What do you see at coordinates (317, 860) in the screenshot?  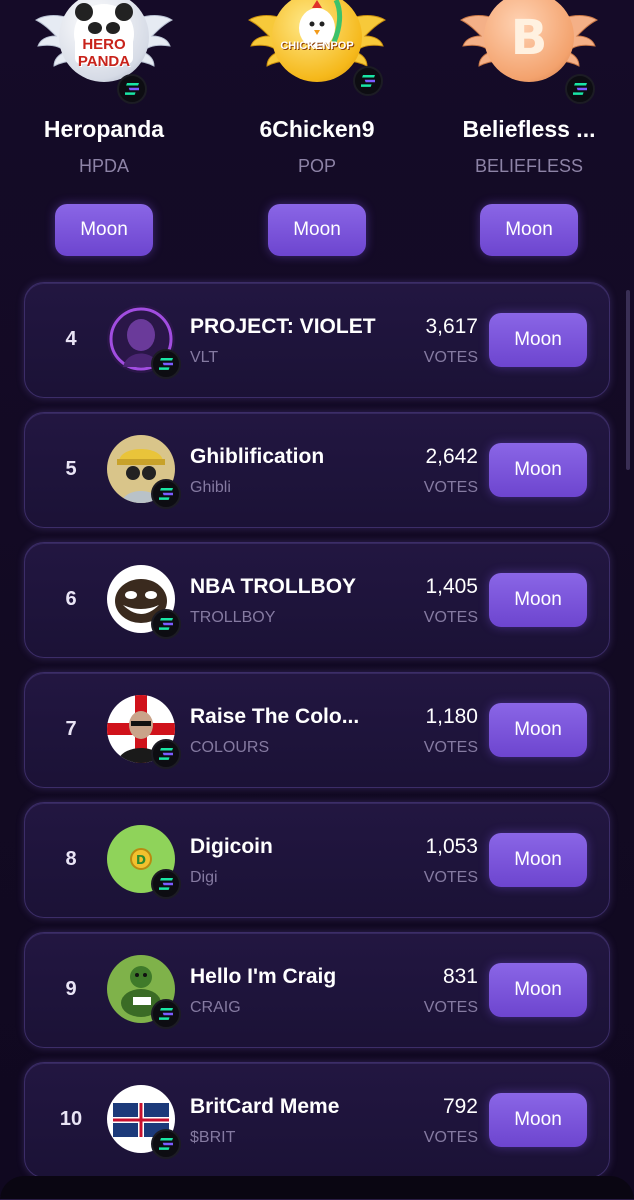 I see `list-item: 8 D Digicoin Digi 1,053 VOTES Moon` at bounding box center [317, 860].